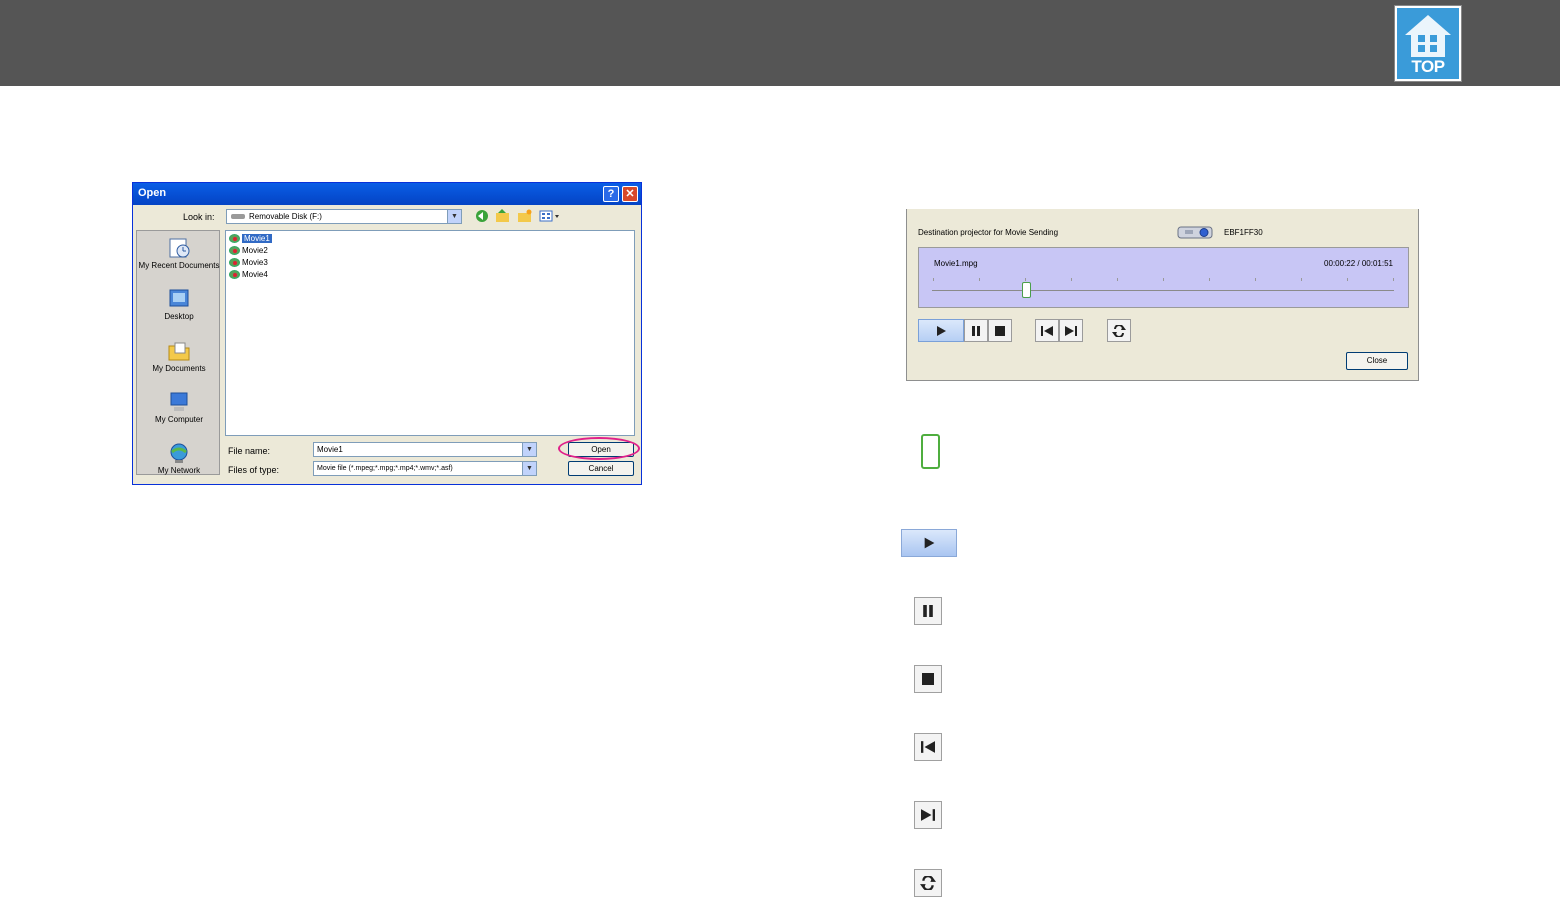 The width and height of the screenshot is (1560, 897). I want to click on progress-track, so click(1163, 290).